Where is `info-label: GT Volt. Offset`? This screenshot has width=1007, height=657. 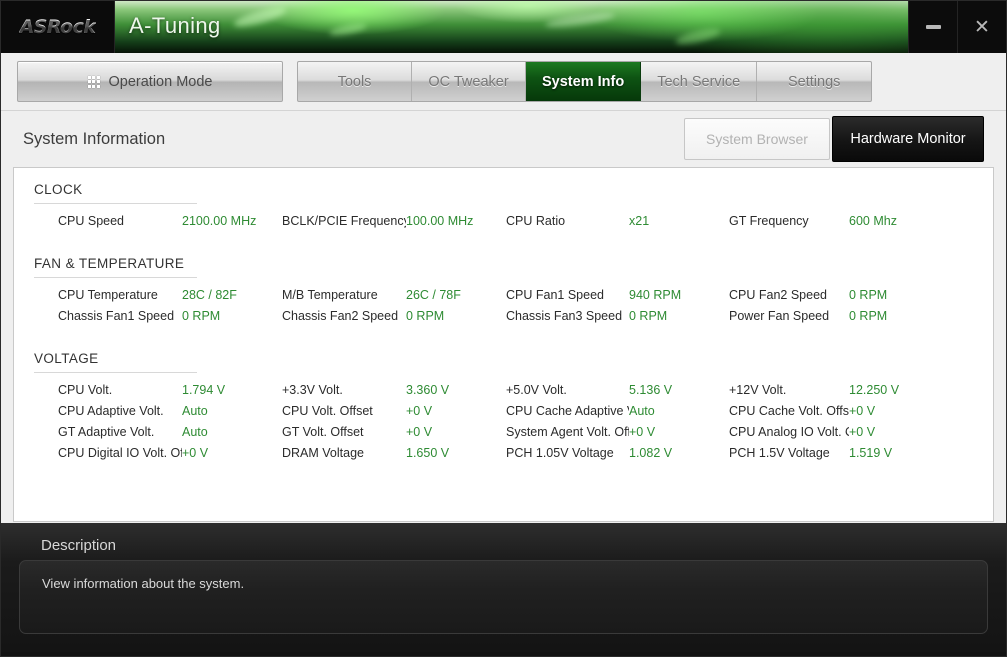
info-label: GT Volt. Offset is located at coordinates (323, 432).